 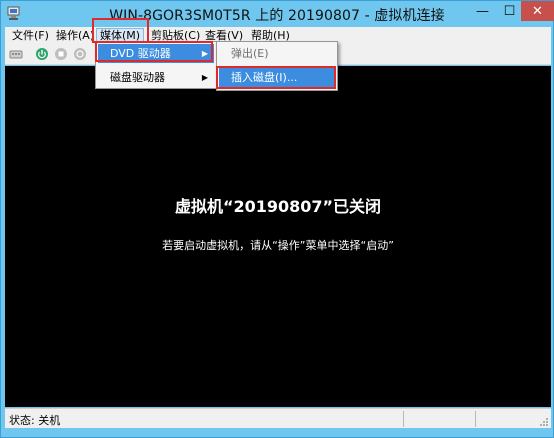 I want to click on media-dropdown-menu: DVD 驱动器 ▶ 磁盘驱动器 ▶, so click(x=156, y=65).